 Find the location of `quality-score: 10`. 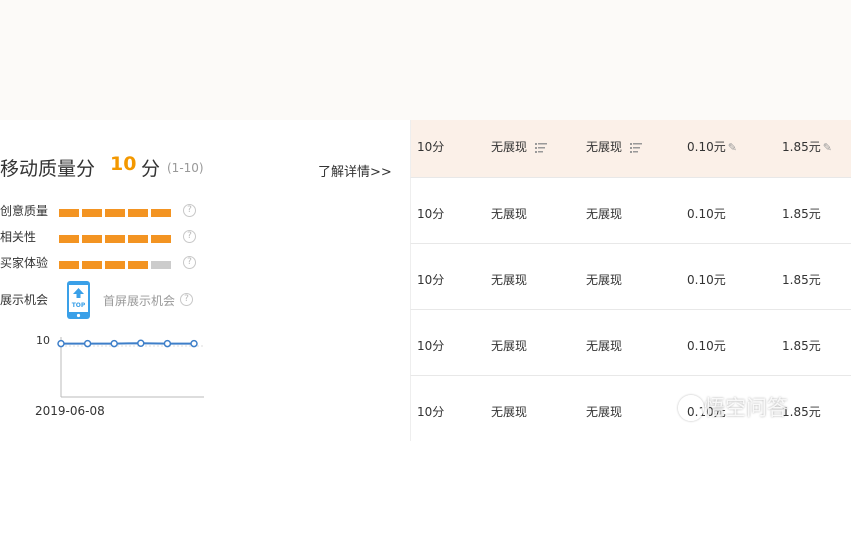

quality-score: 10 is located at coordinates (123, 164).